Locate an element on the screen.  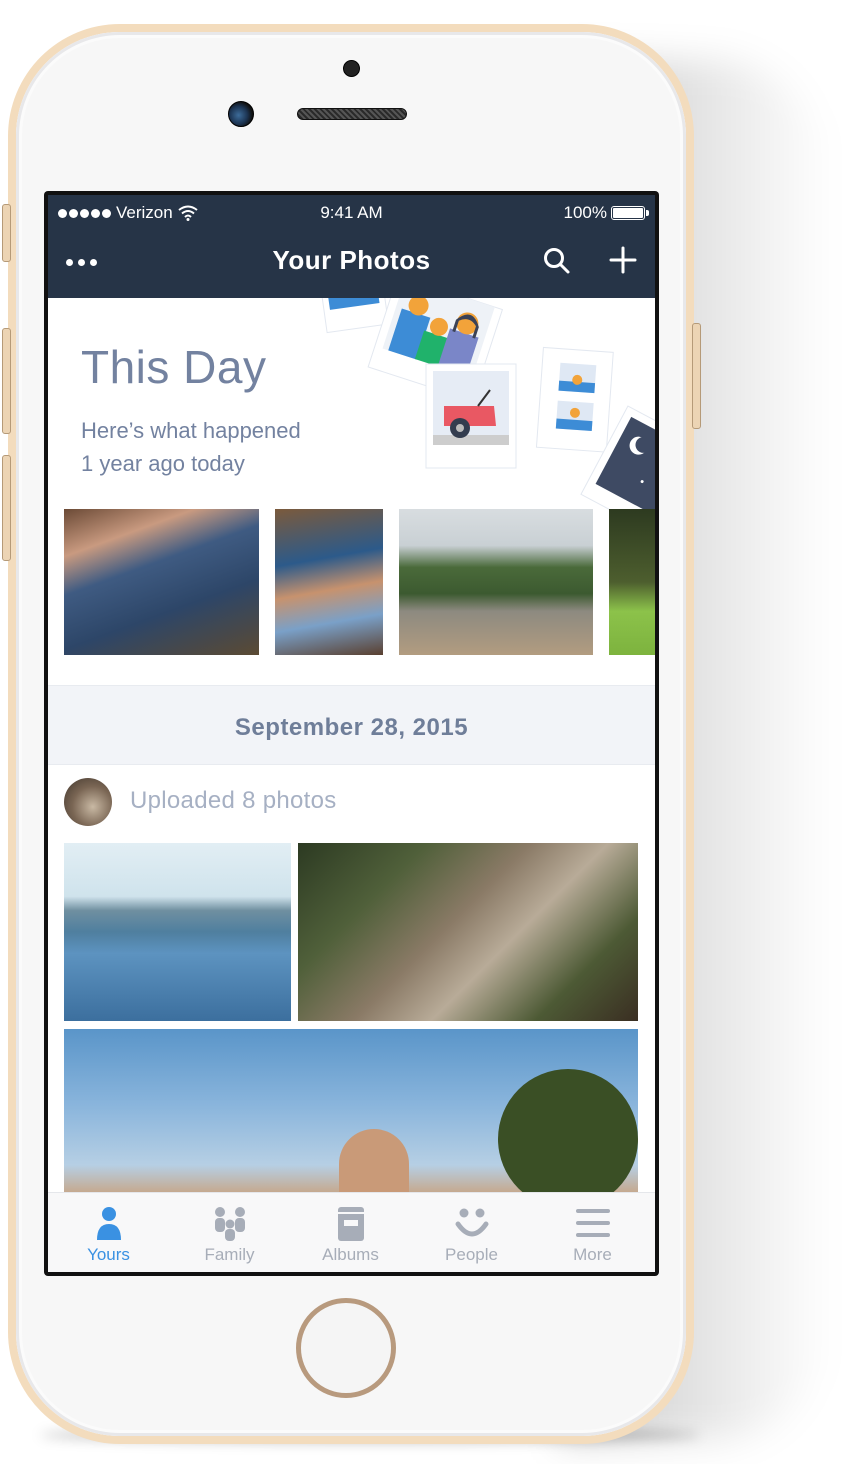
tab-label: Albums is located at coordinates (350, 1254).